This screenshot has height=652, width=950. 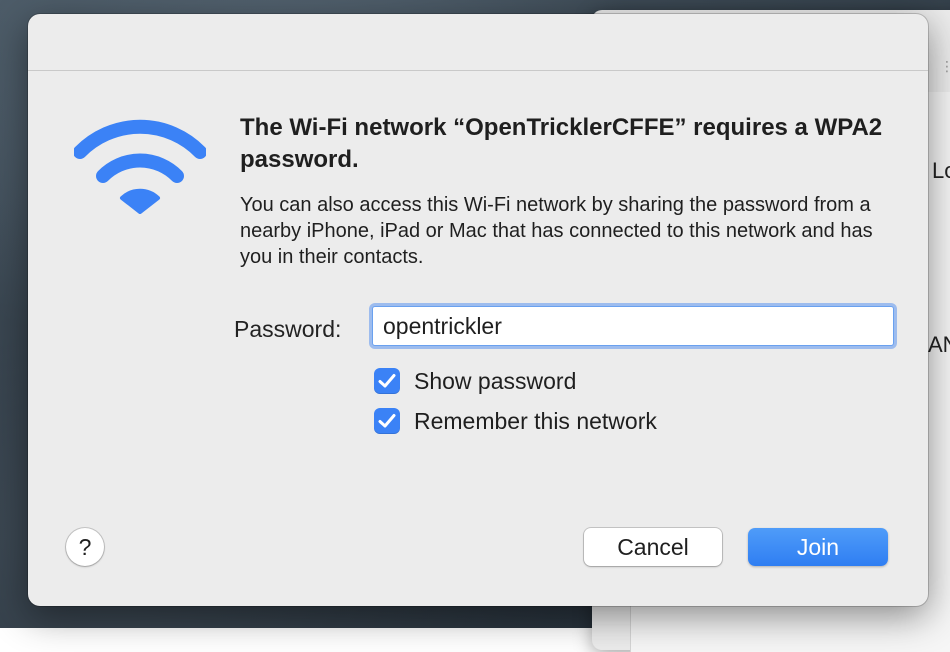 What do you see at coordinates (478, 70) in the screenshot?
I see `dialog-divider` at bounding box center [478, 70].